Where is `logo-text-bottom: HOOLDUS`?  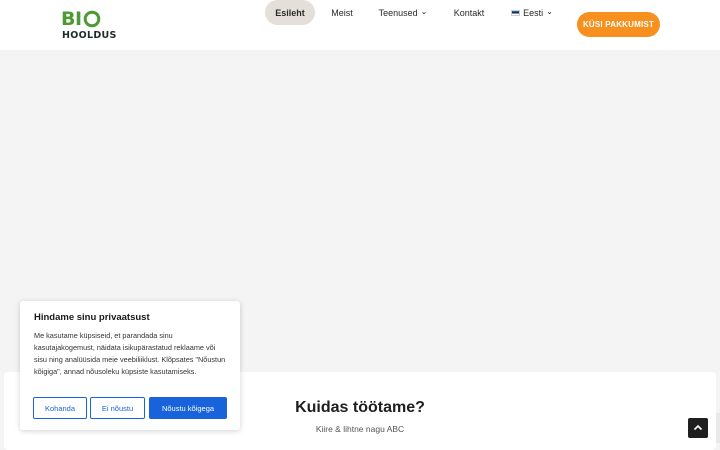 logo-text-bottom: HOOLDUS is located at coordinates (89, 35).